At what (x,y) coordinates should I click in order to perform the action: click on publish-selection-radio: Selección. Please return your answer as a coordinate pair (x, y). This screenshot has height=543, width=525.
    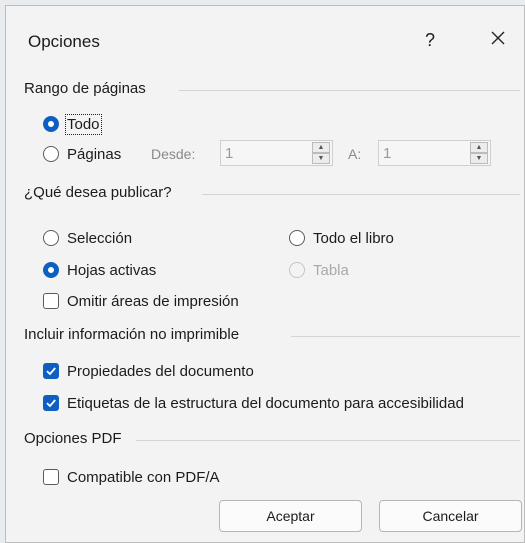
    Looking at the image, I should click on (87, 238).